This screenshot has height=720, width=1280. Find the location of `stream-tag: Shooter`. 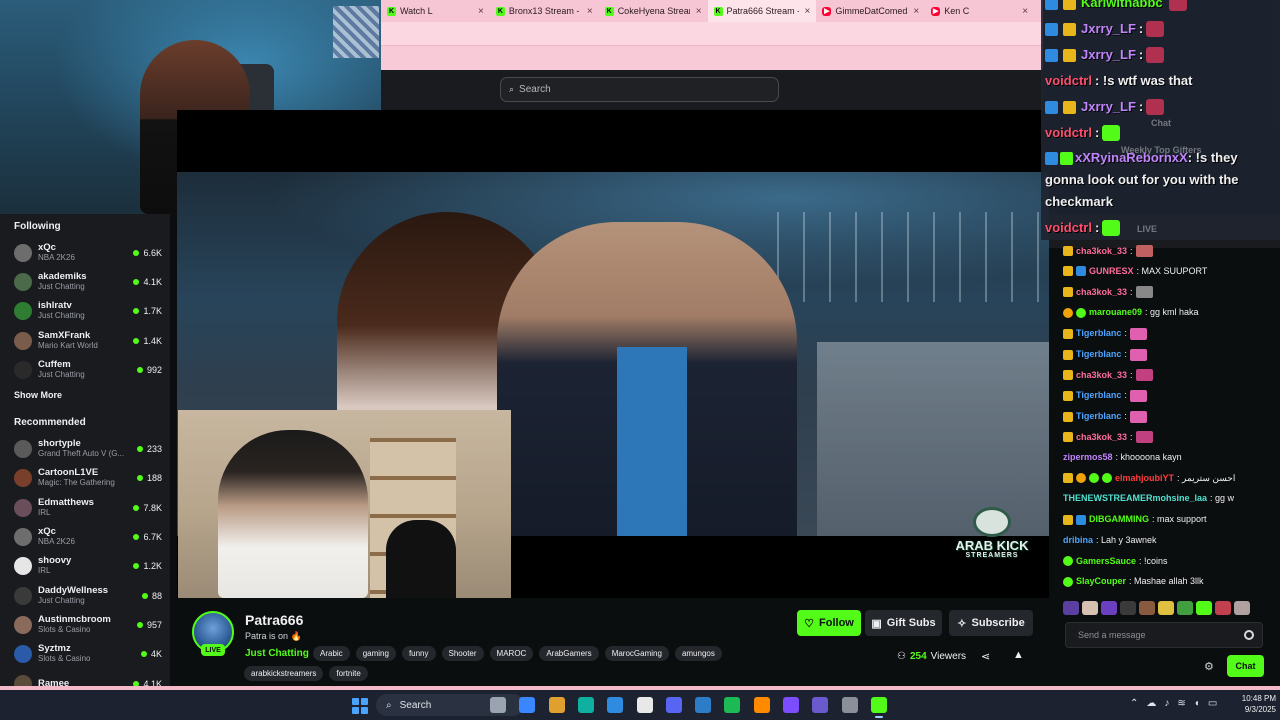

stream-tag: Shooter is located at coordinates (462, 653).